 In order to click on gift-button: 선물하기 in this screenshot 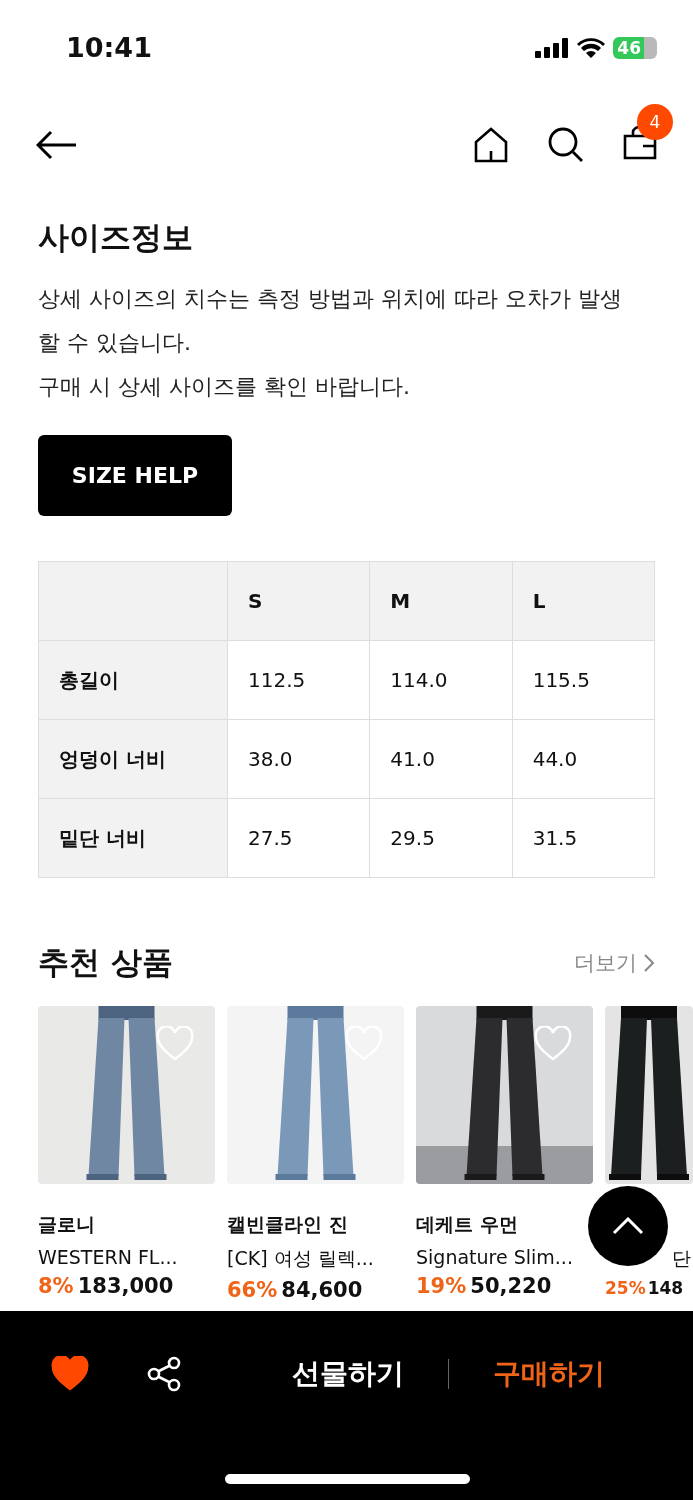, I will do `click(348, 1373)`.